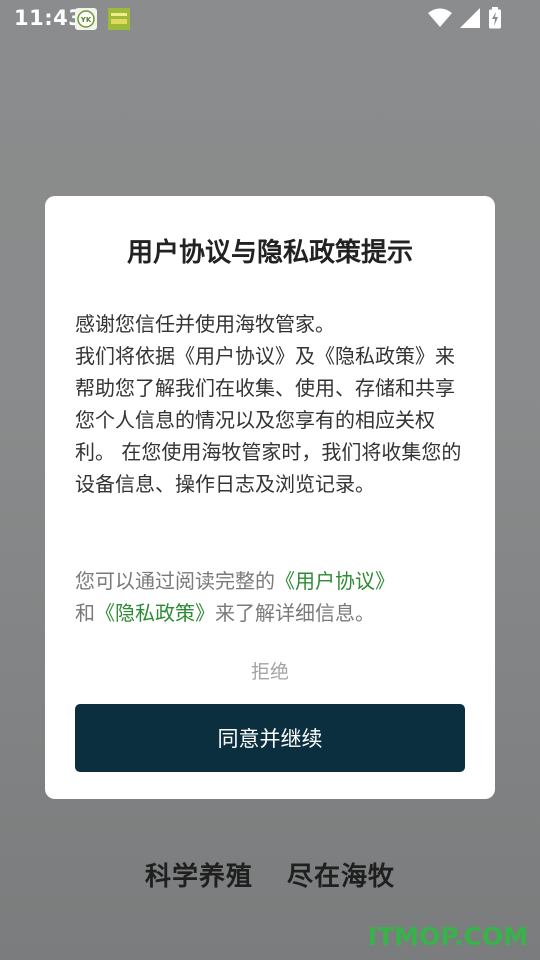 Image resolution: width=540 pixels, height=960 pixels. What do you see at coordinates (440, 20) in the screenshot?
I see `wifi-icon` at bounding box center [440, 20].